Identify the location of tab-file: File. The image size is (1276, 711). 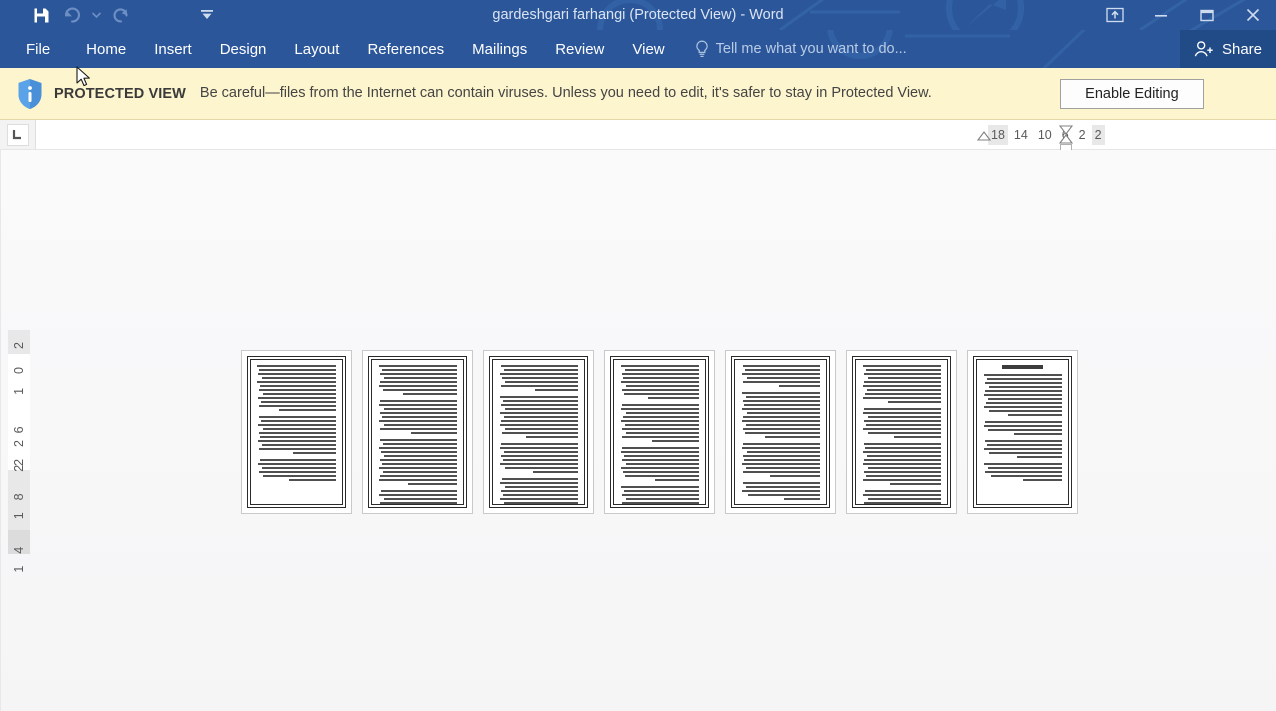
(36, 49).